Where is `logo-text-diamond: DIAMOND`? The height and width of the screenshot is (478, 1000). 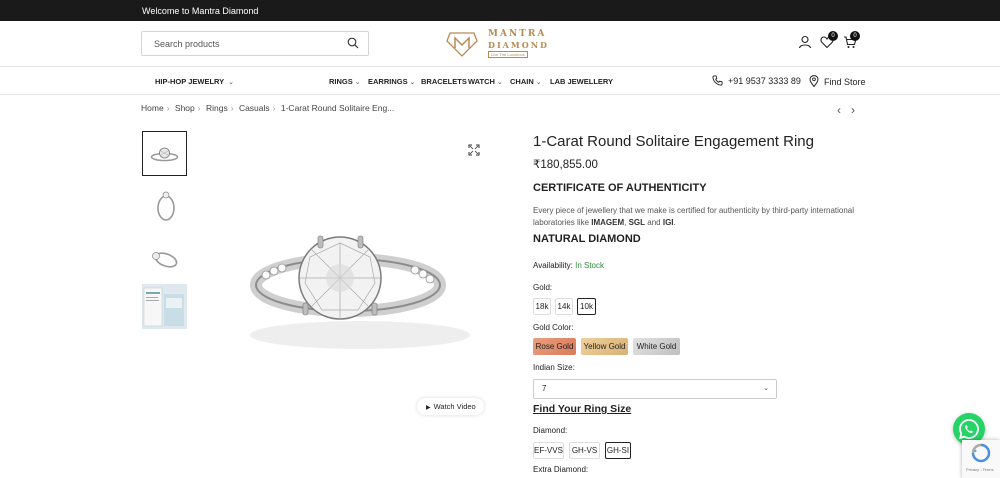
logo-text-diamond: DIAMOND is located at coordinates (518, 45).